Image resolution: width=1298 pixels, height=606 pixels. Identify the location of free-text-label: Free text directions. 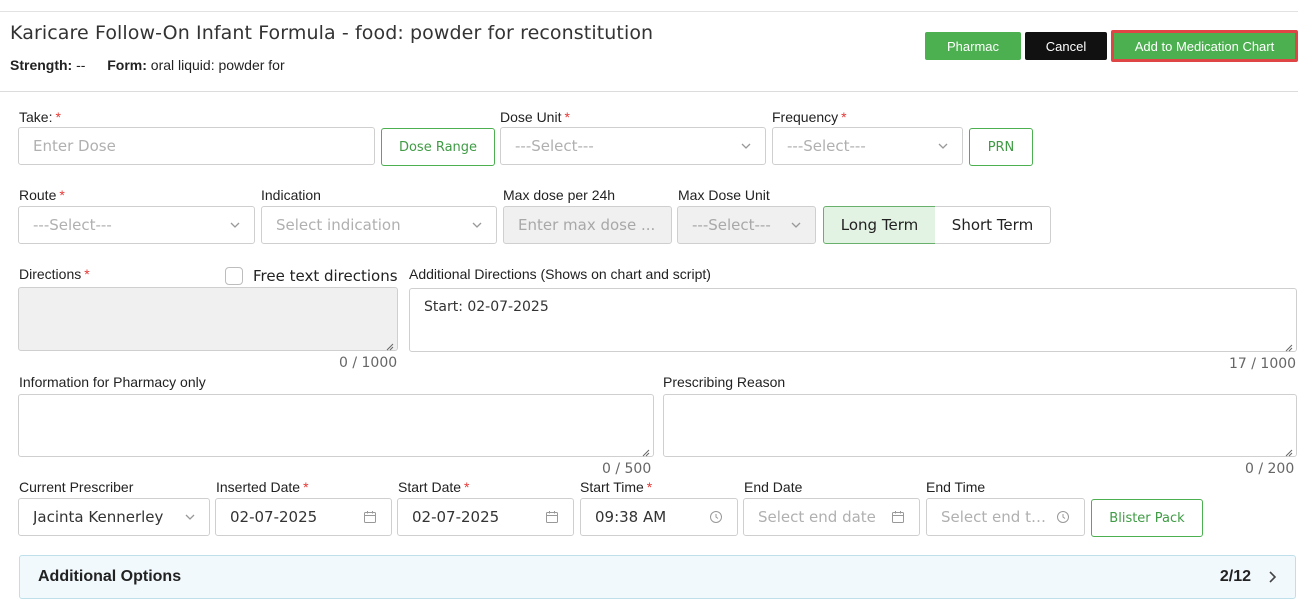
(325, 276).